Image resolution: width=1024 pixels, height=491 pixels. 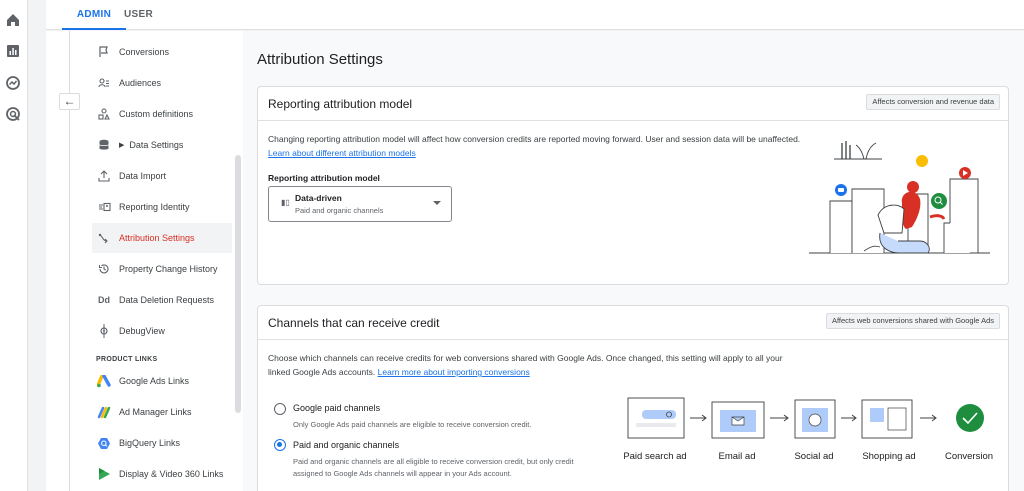 I want to click on nav-item-custom-definitions: Custom definitions, so click(x=162, y=114).